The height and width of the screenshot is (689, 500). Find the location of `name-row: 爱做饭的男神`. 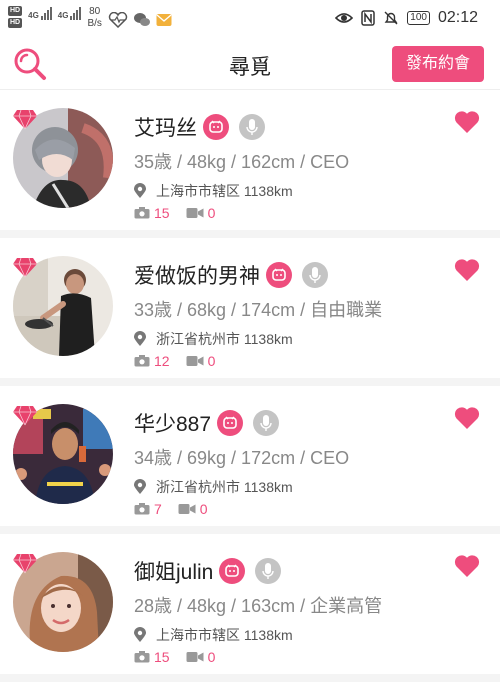

name-row: 爱做饭的男神 is located at coordinates (231, 275).